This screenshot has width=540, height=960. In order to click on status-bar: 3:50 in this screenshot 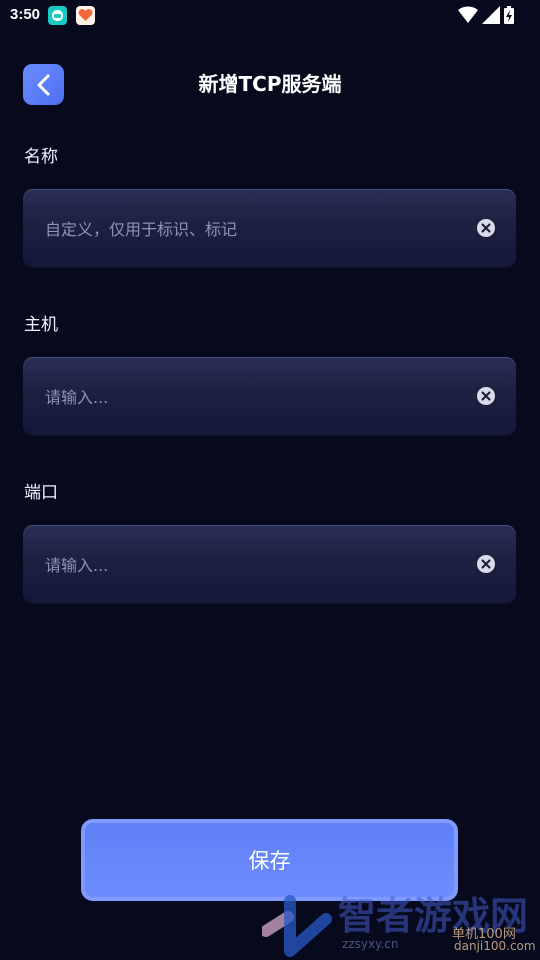, I will do `click(270, 16)`.